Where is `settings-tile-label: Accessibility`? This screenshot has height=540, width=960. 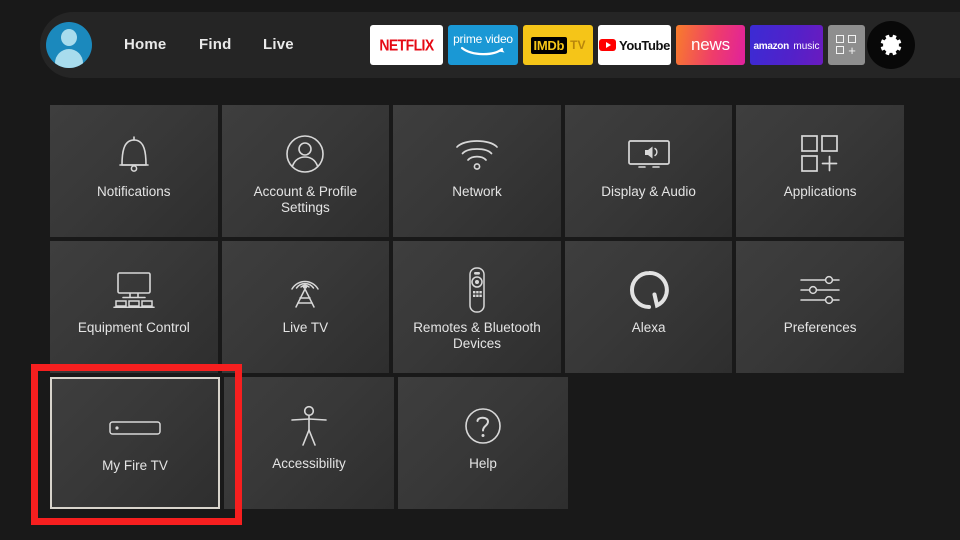
settings-tile-label: Accessibility is located at coordinates (309, 463).